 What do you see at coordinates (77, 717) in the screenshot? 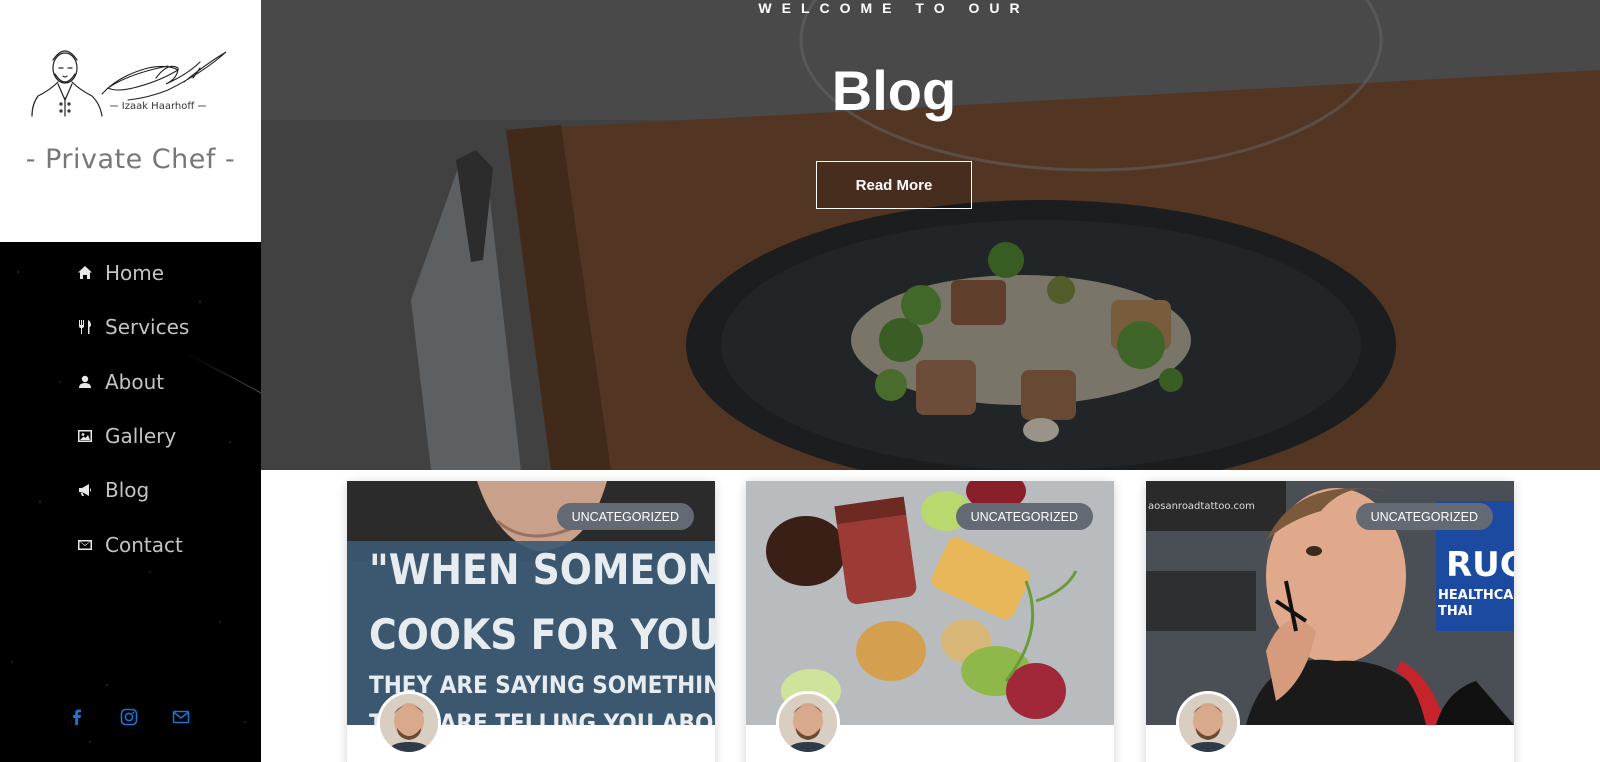
I see `facebook-icon` at bounding box center [77, 717].